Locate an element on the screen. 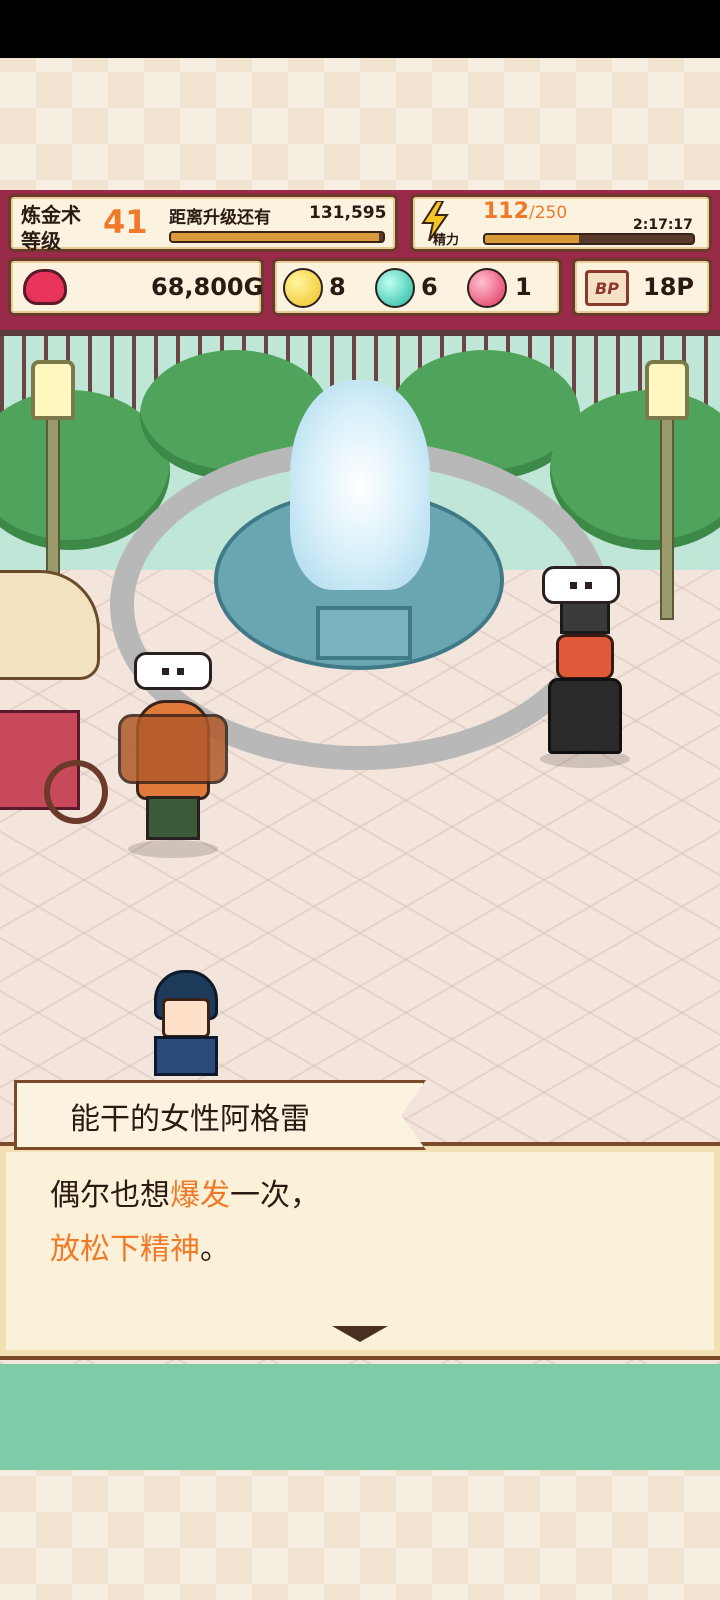  bp-panel: BP 18P is located at coordinates (642, 287).